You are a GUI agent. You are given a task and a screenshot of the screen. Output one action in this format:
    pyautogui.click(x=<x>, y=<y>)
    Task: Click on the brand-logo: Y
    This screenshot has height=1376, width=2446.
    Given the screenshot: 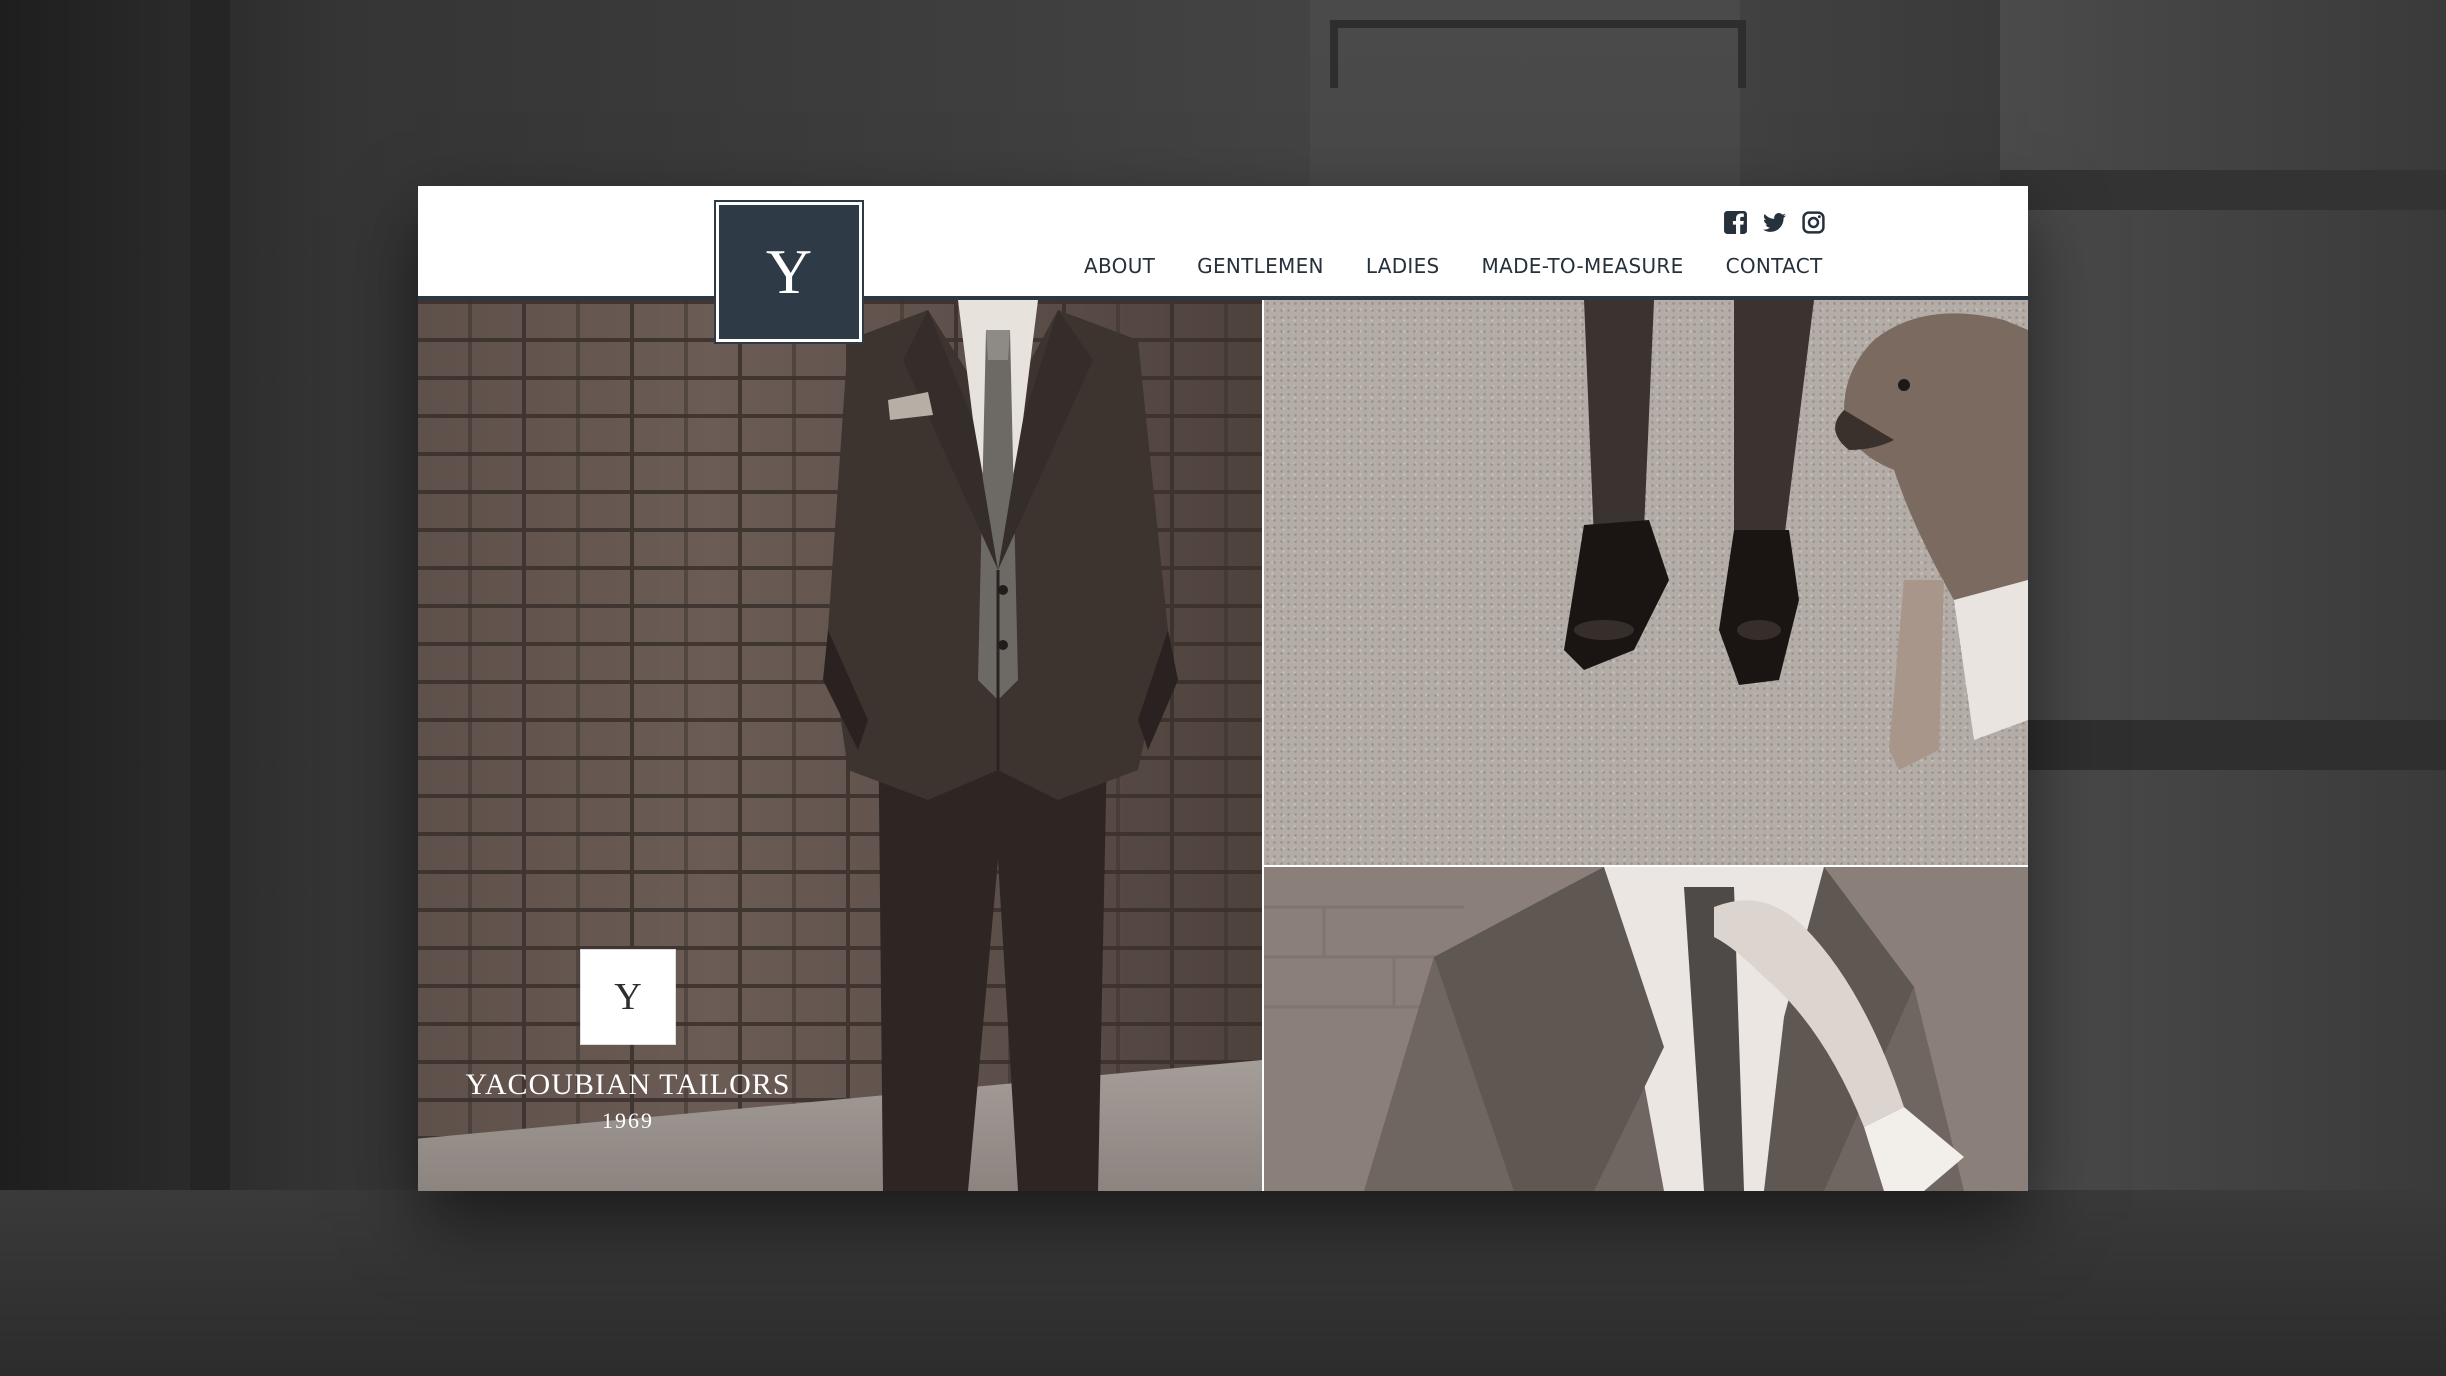 What is the action you would take?
    pyautogui.click(x=628, y=997)
    